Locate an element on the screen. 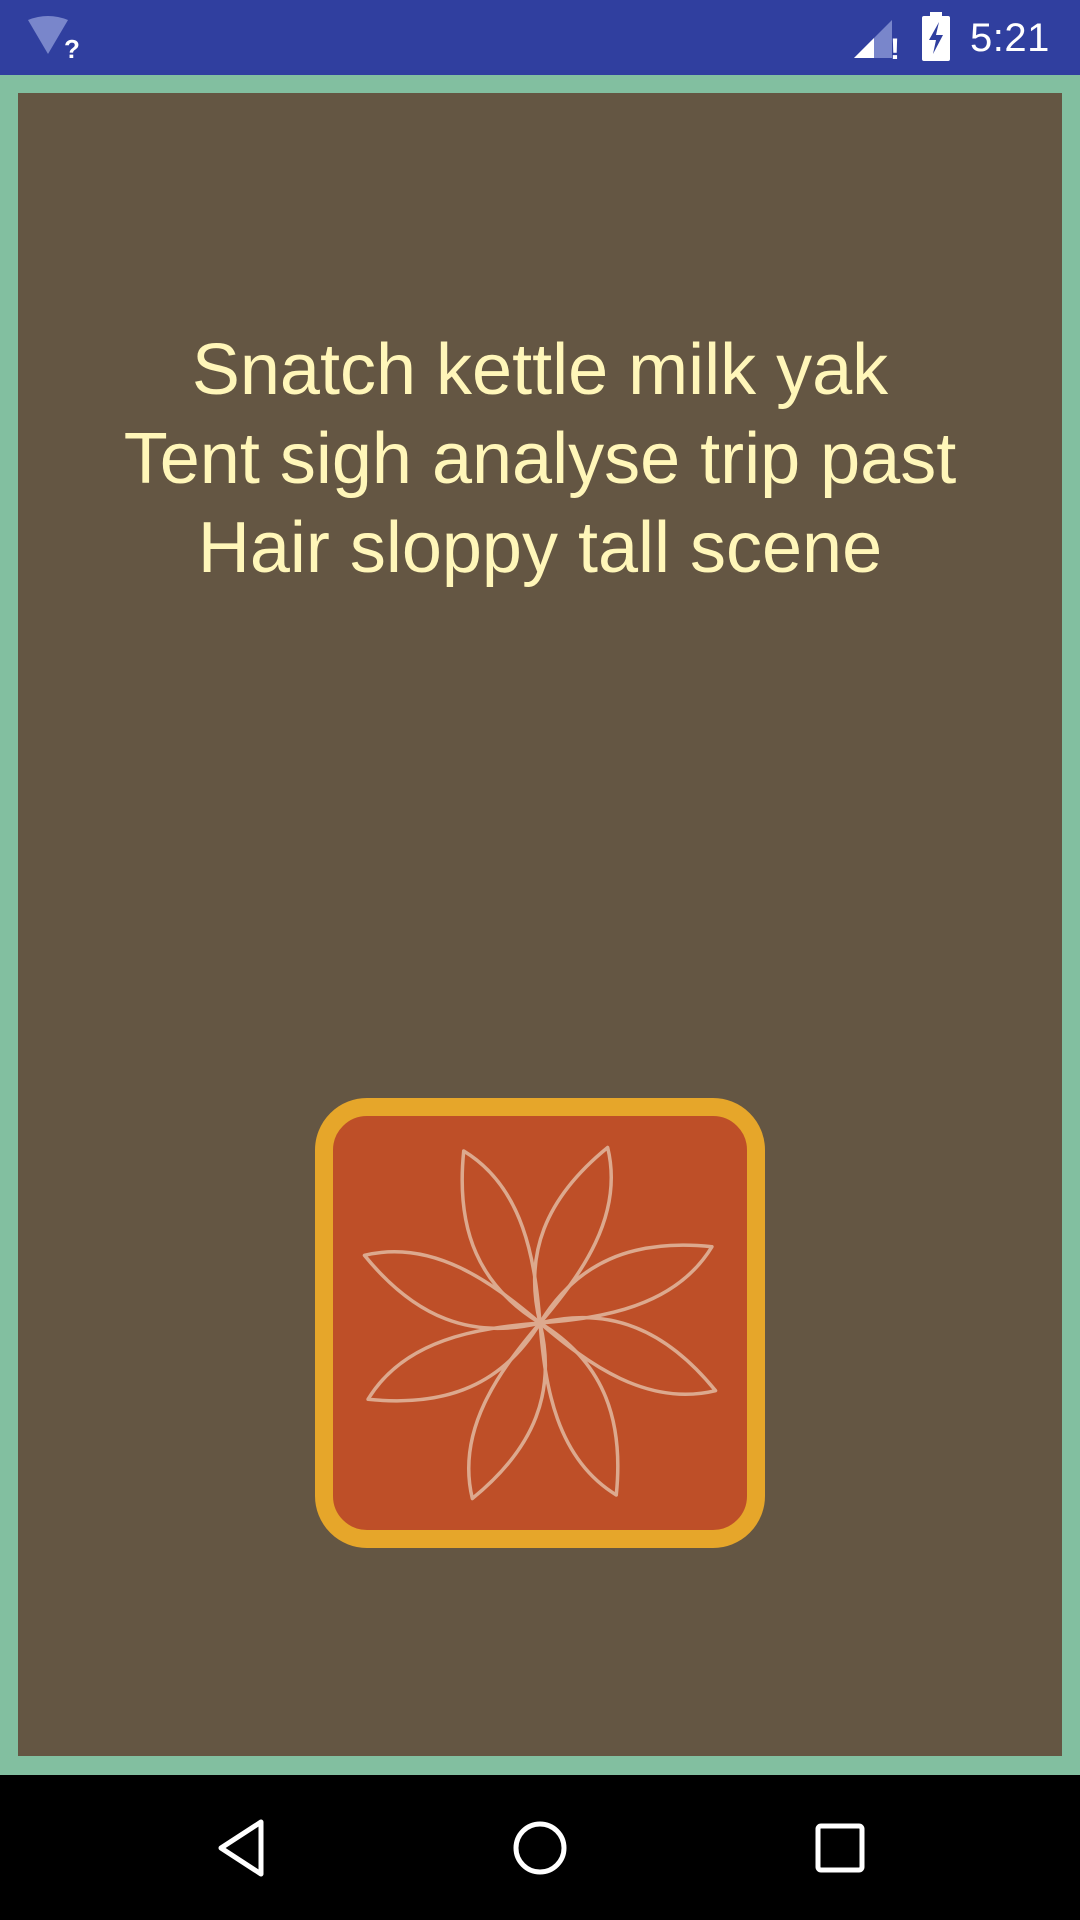 The image size is (1080, 1920). status-bar: ? ! 5:21 is located at coordinates (540, 37).